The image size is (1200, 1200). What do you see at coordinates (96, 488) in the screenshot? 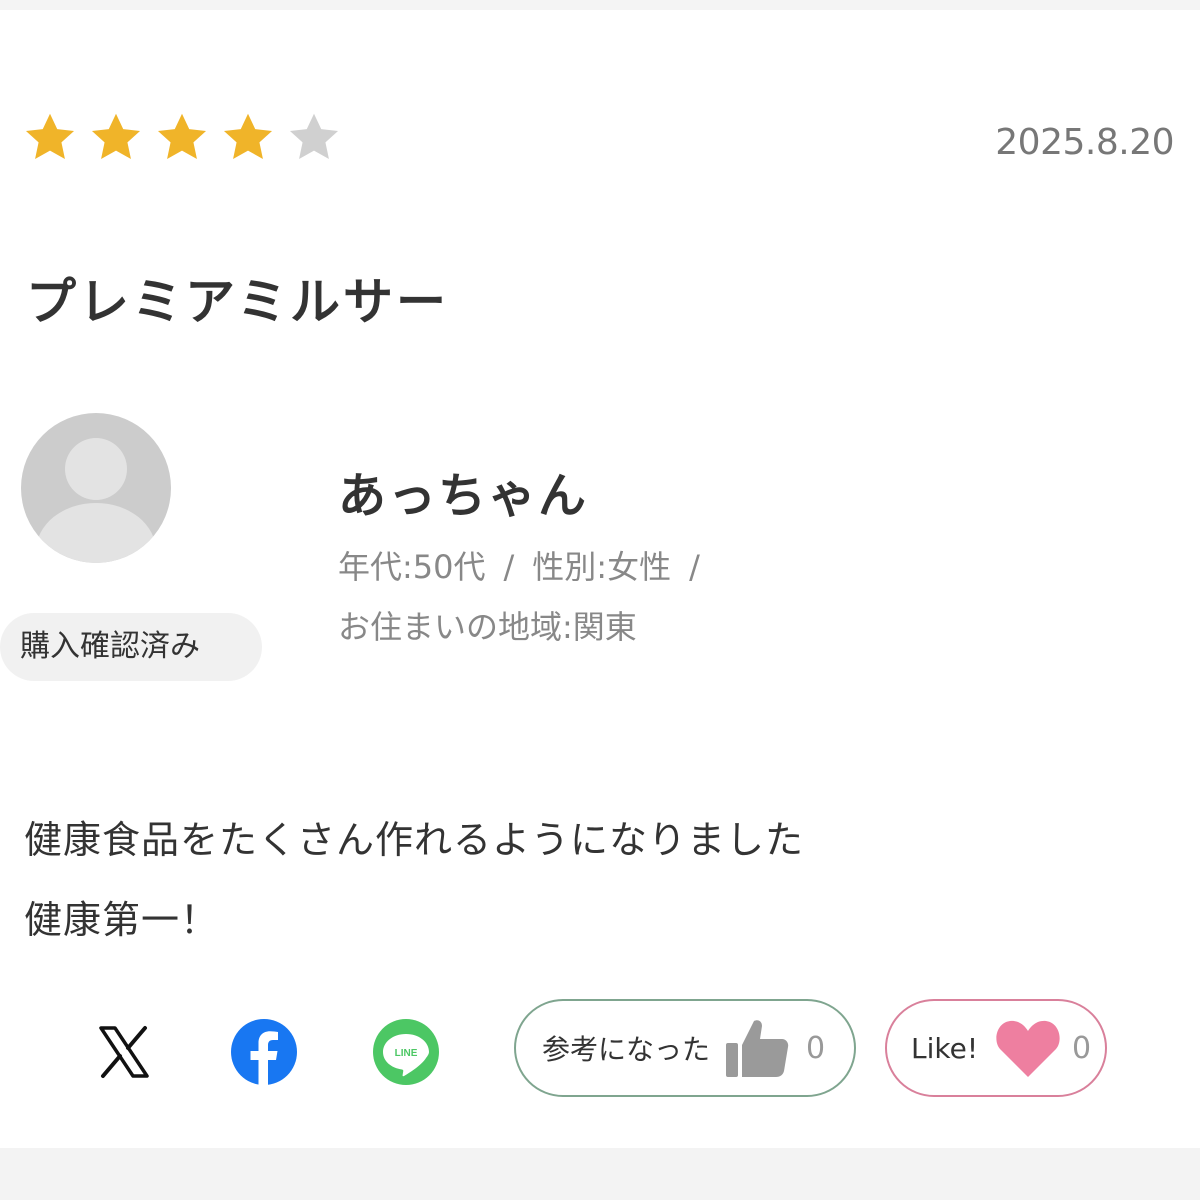
I see `avatar-icon` at bounding box center [96, 488].